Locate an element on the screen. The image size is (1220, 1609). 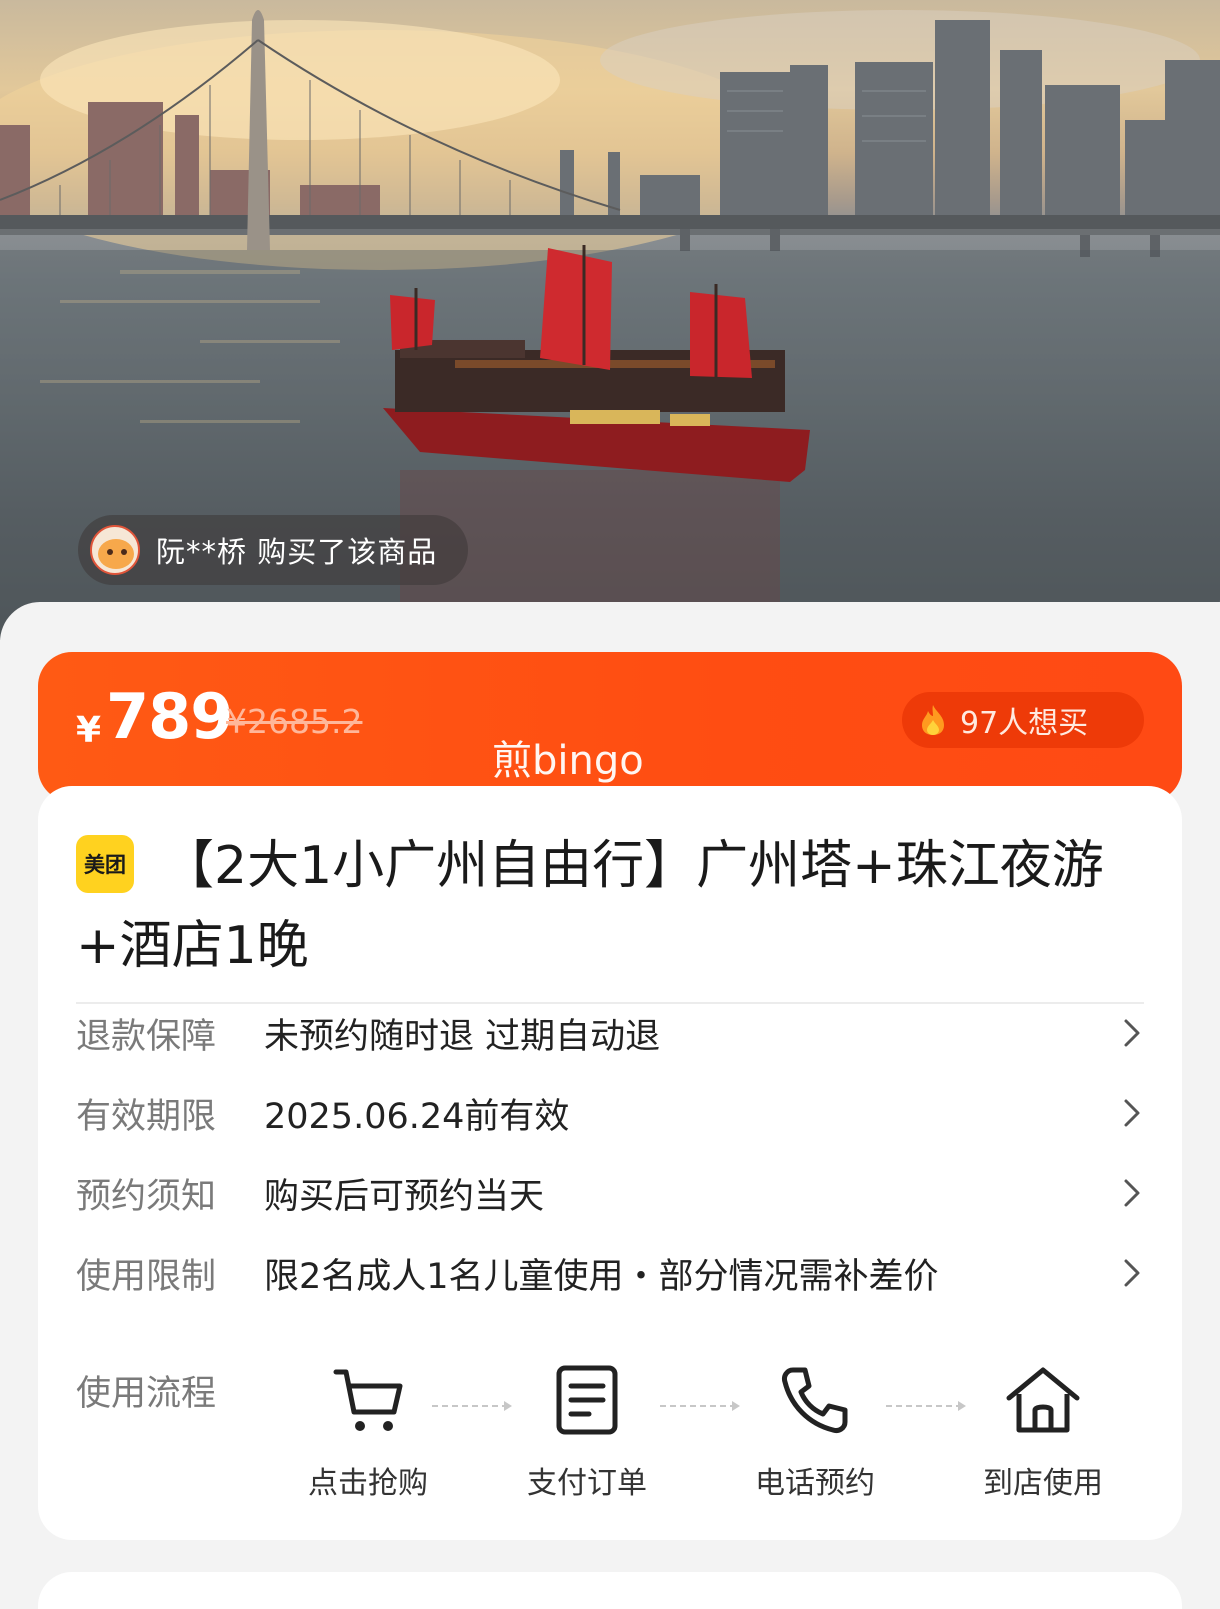
step-label: 电话预约 is located at coordinates (815, 1483).